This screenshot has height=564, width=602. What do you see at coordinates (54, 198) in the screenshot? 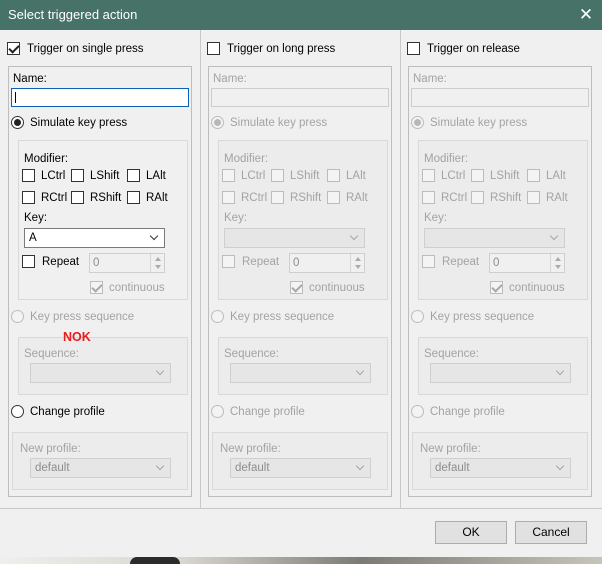
I see `rctrl-label: RCtrl` at bounding box center [54, 198].